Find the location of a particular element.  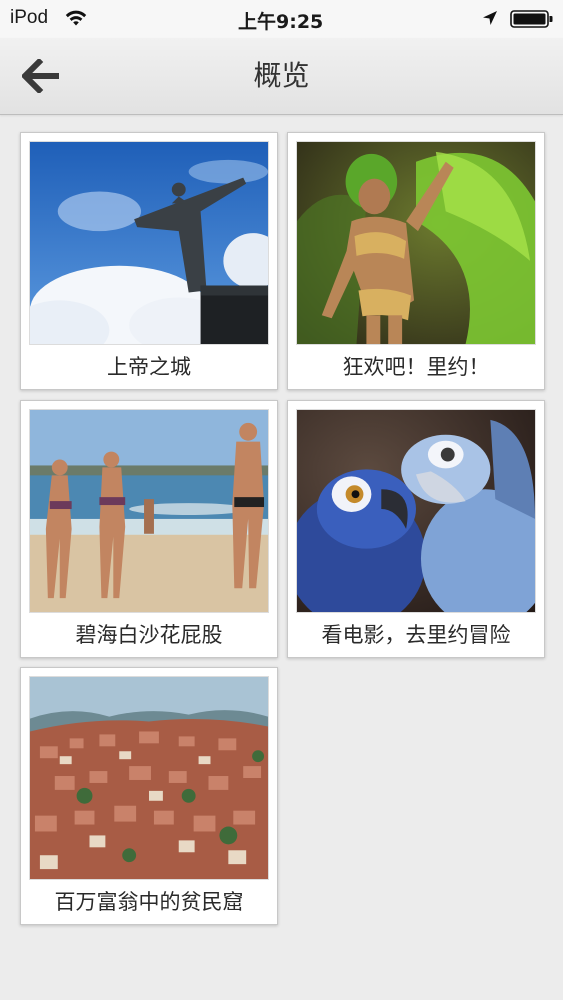

carnival-dancer-photo is located at coordinates (416, 243).